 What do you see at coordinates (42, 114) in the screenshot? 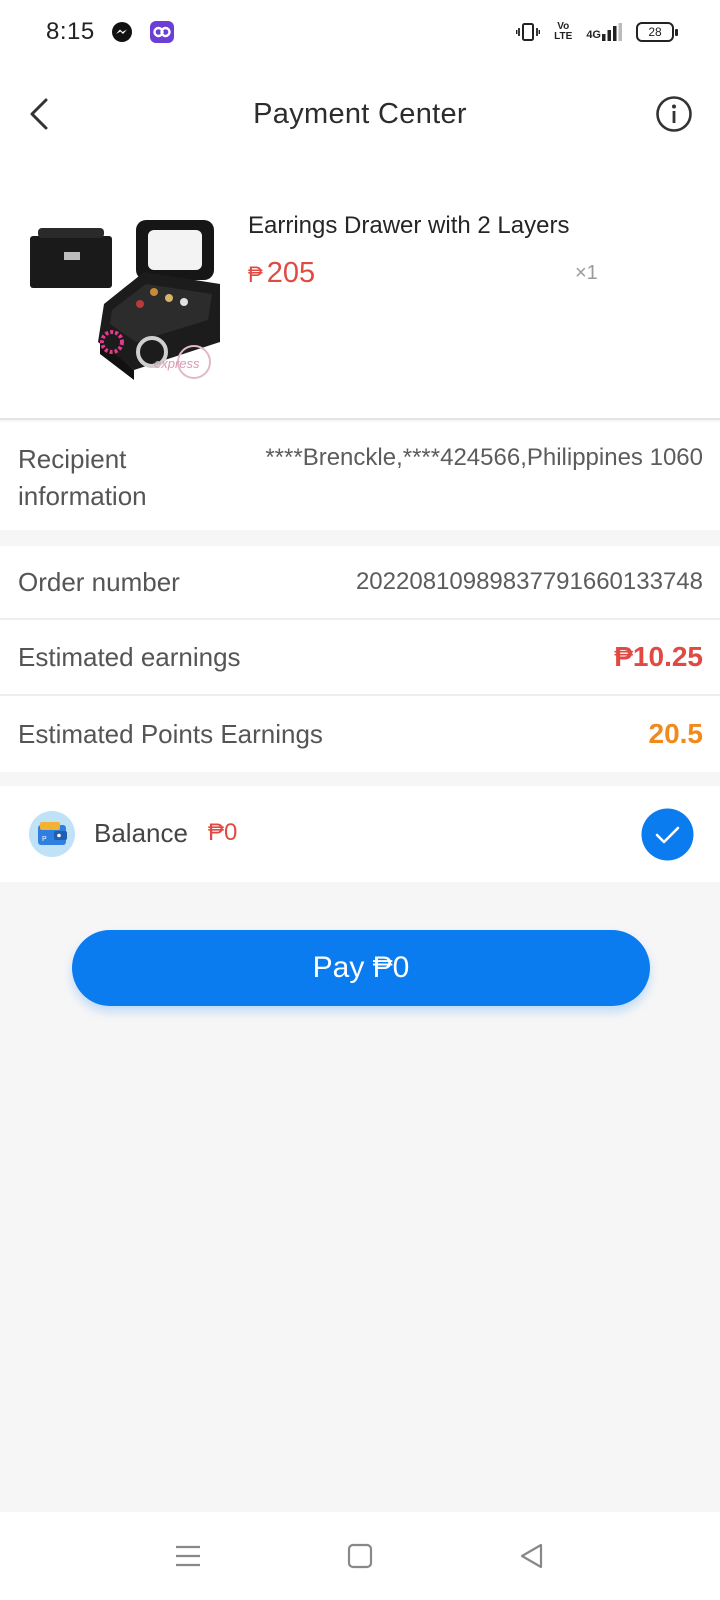
I see `back-arrow-icon` at bounding box center [42, 114].